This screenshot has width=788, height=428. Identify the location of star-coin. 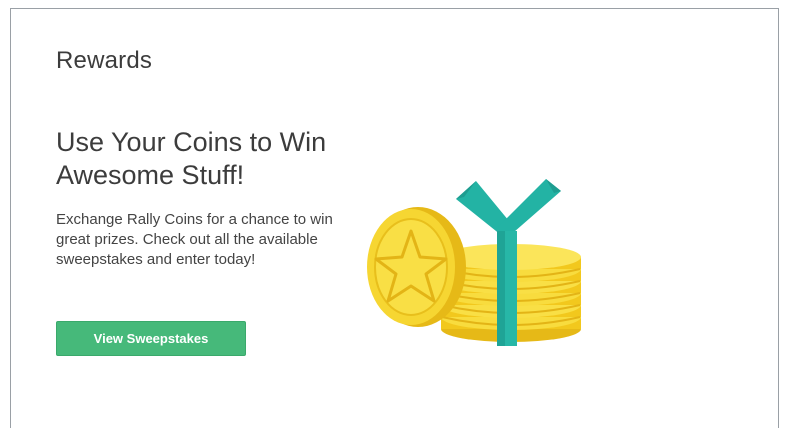
(416, 267).